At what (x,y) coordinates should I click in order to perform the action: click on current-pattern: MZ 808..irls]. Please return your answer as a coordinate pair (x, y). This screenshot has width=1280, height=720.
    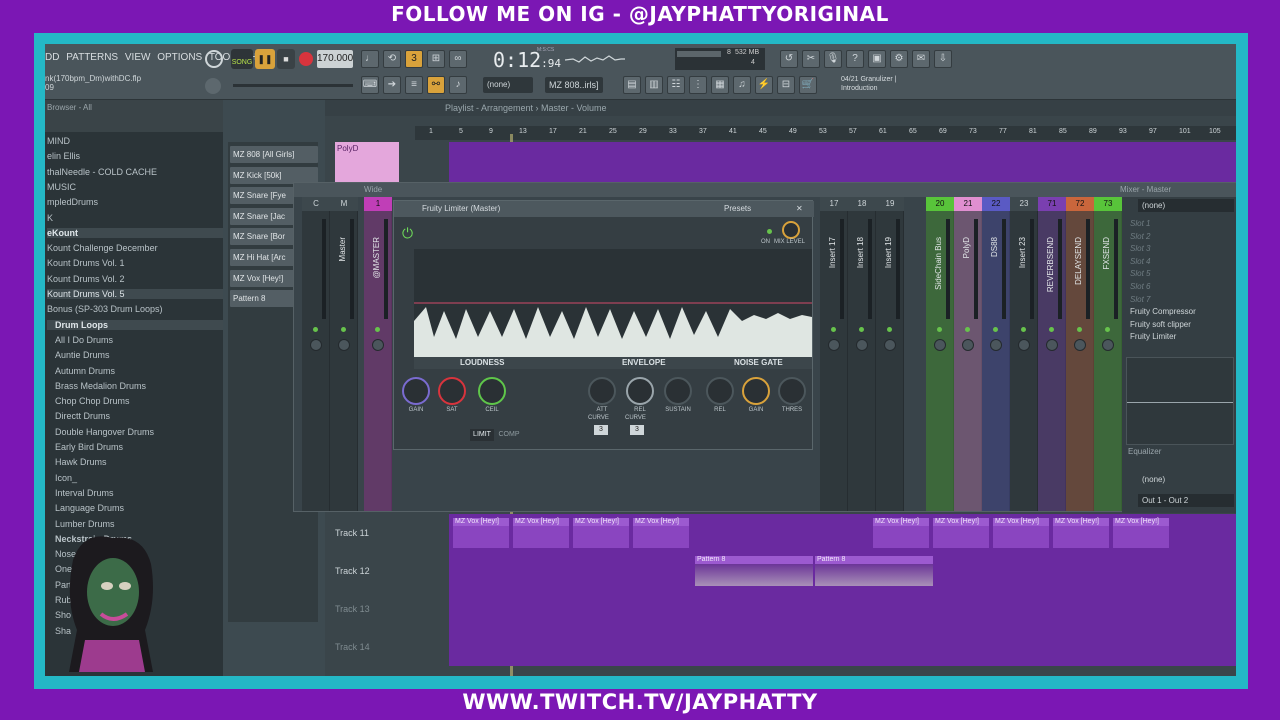
    Looking at the image, I should click on (574, 85).